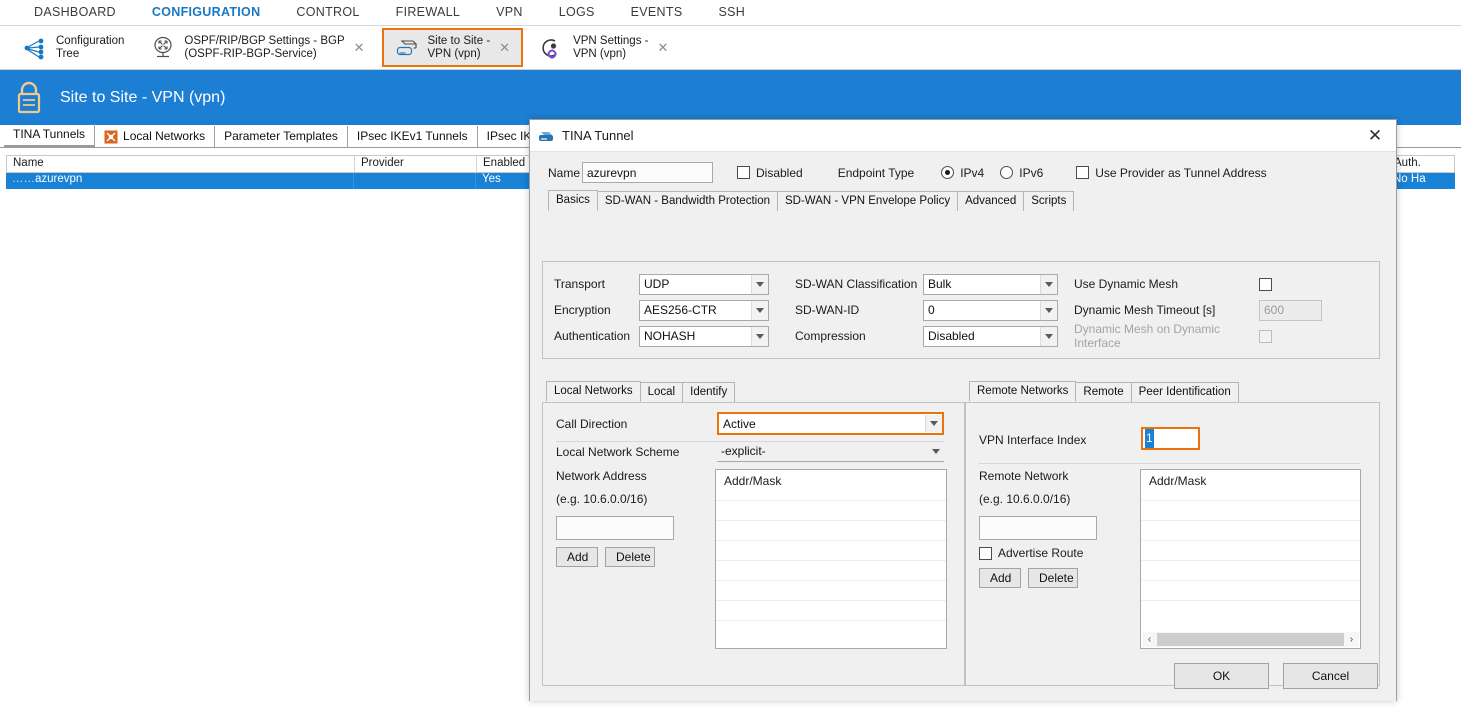  Describe the element at coordinates (647, 172) in the screenshot. I see `name-input` at that location.